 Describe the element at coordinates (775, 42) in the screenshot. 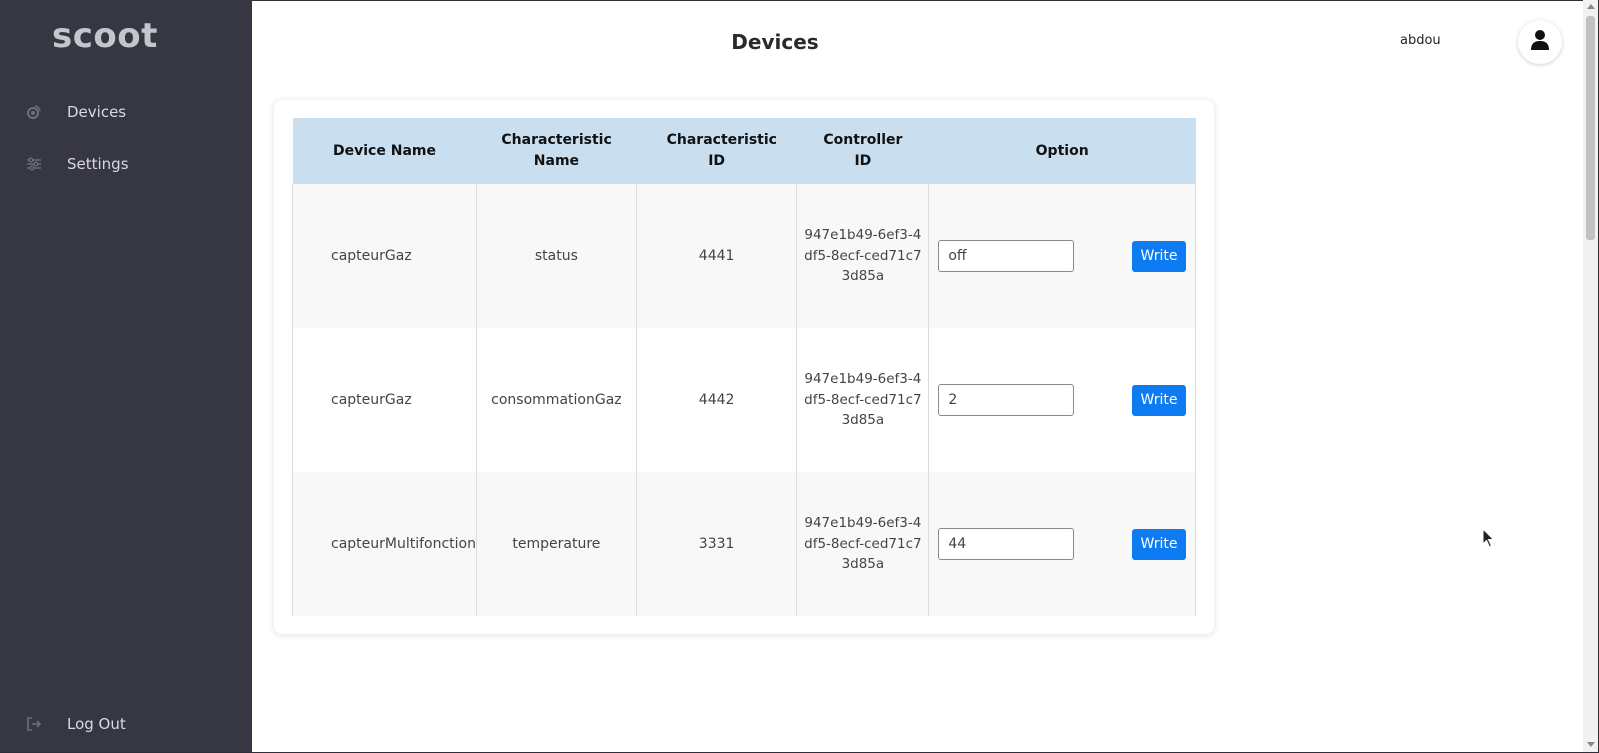

I see `page-title: Devices` at that location.